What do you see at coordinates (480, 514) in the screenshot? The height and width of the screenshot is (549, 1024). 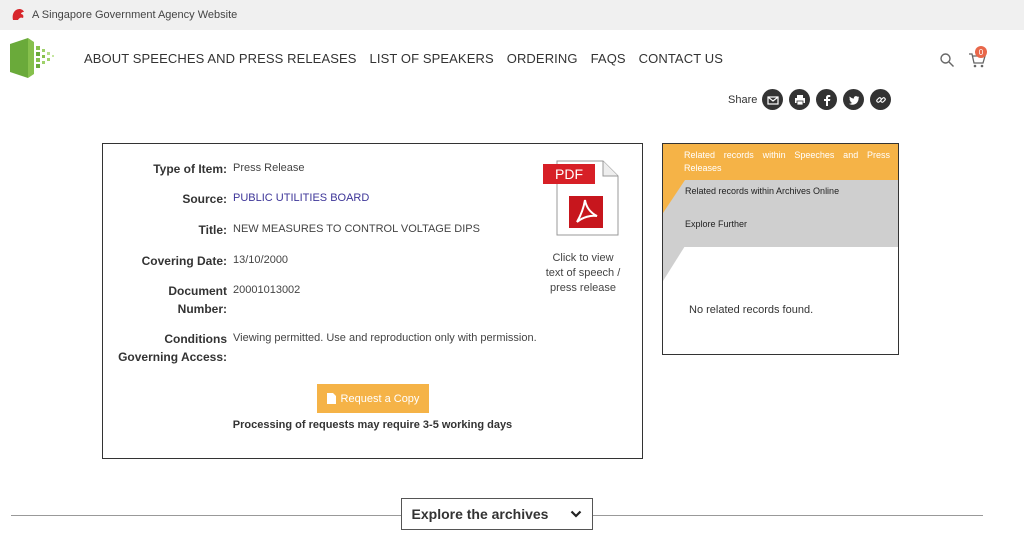 I see `explore-archives-label: Explore the archives` at bounding box center [480, 514].